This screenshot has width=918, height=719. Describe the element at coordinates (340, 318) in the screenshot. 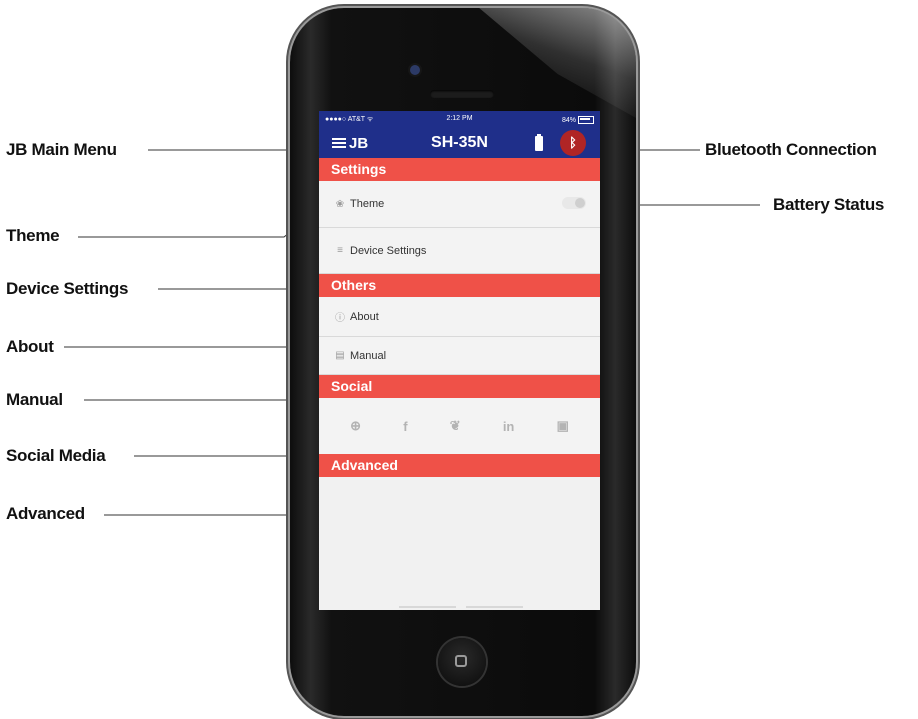

I see `info-icon: ⓘ` at that location.